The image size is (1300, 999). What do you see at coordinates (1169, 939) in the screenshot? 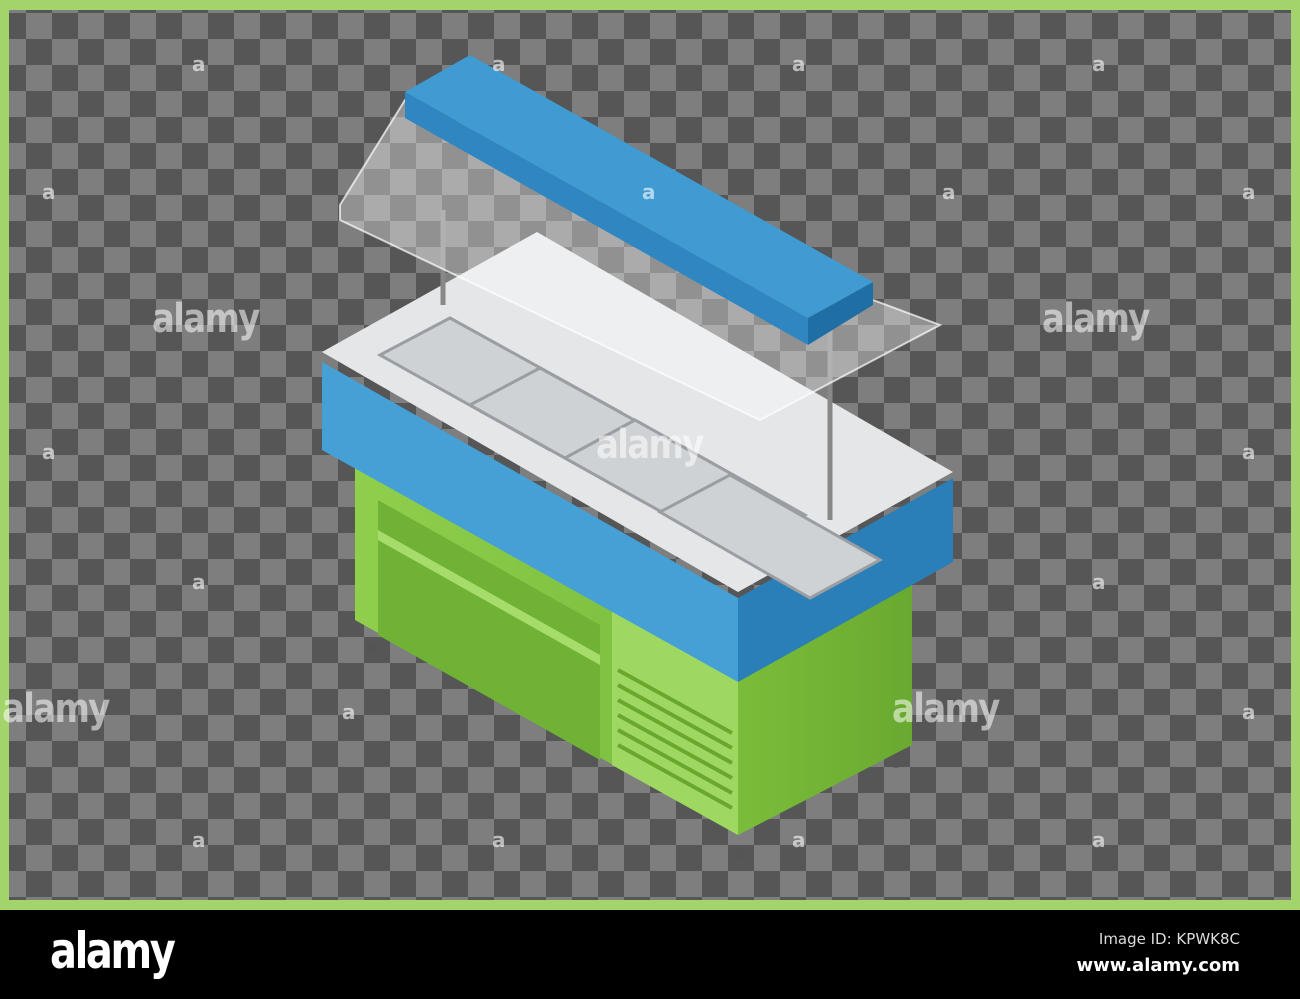
I see `image-id: Image ID: KPWK8C` at bounding box center [1169, 939].